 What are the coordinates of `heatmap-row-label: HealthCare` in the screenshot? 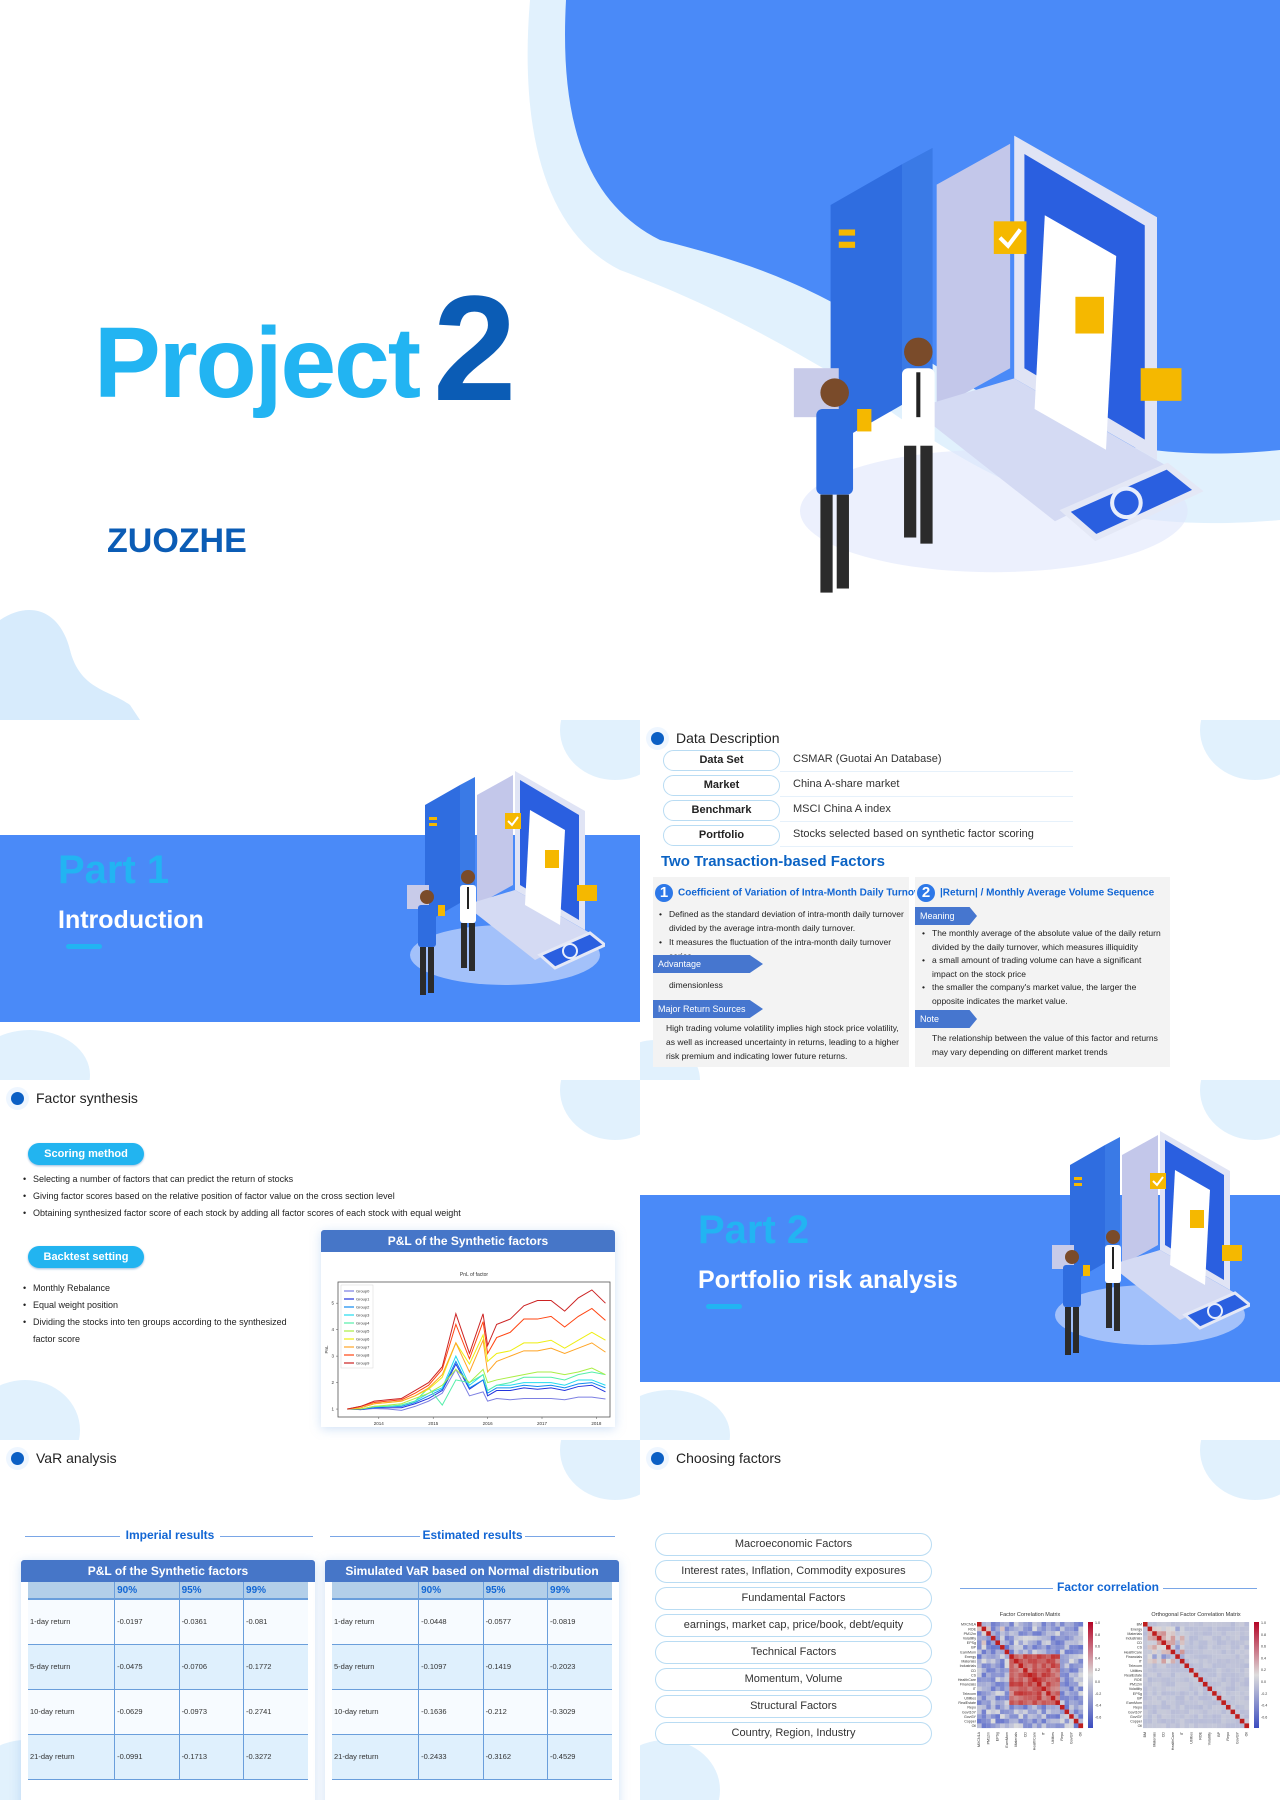 It's located at (967, 1680).